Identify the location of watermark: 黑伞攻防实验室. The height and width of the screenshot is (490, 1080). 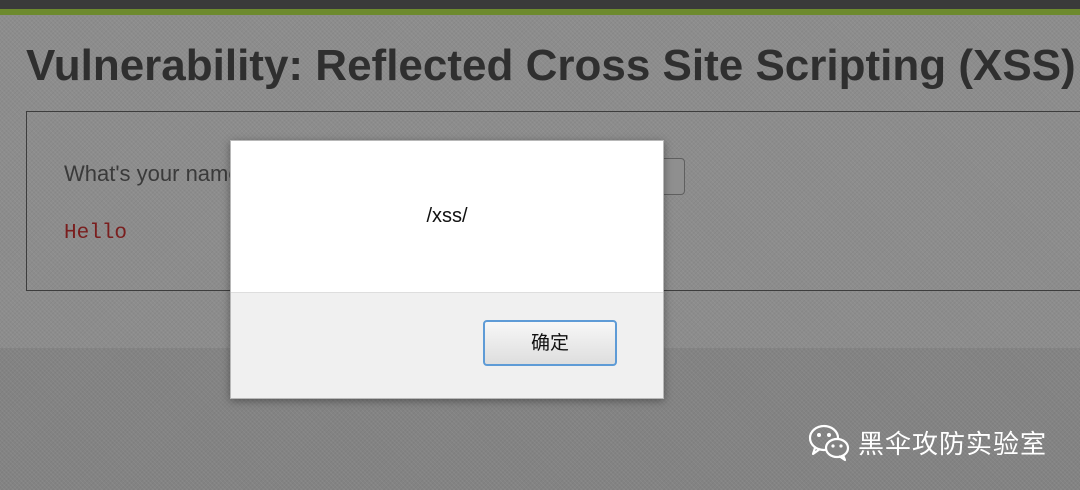
(927, 442).